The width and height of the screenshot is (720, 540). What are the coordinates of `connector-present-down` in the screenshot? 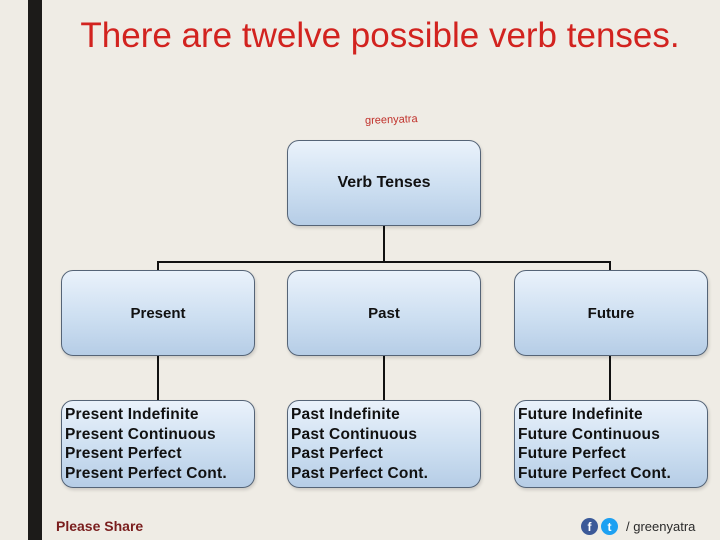 It's located at (158, 378).